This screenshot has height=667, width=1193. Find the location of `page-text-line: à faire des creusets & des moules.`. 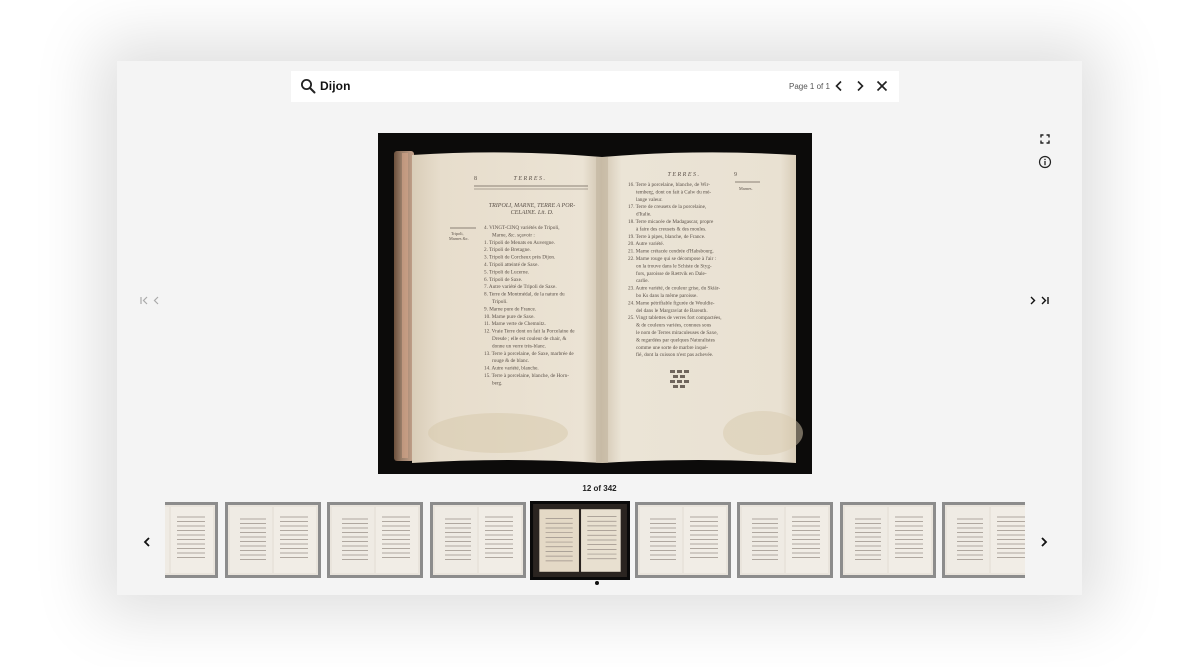

page-text-line: à faire des creusets & des moules. is located at coordinates (671, 228).